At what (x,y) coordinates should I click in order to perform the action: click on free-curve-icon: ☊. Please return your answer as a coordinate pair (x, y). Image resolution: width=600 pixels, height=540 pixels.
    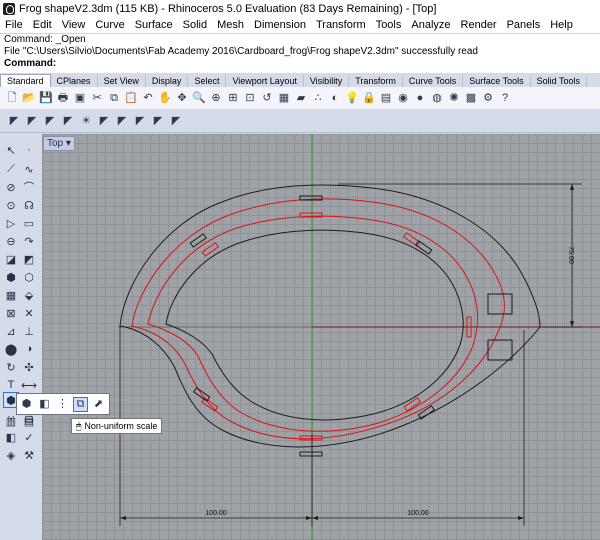
    Looking at the image, I should click on (29, 205).